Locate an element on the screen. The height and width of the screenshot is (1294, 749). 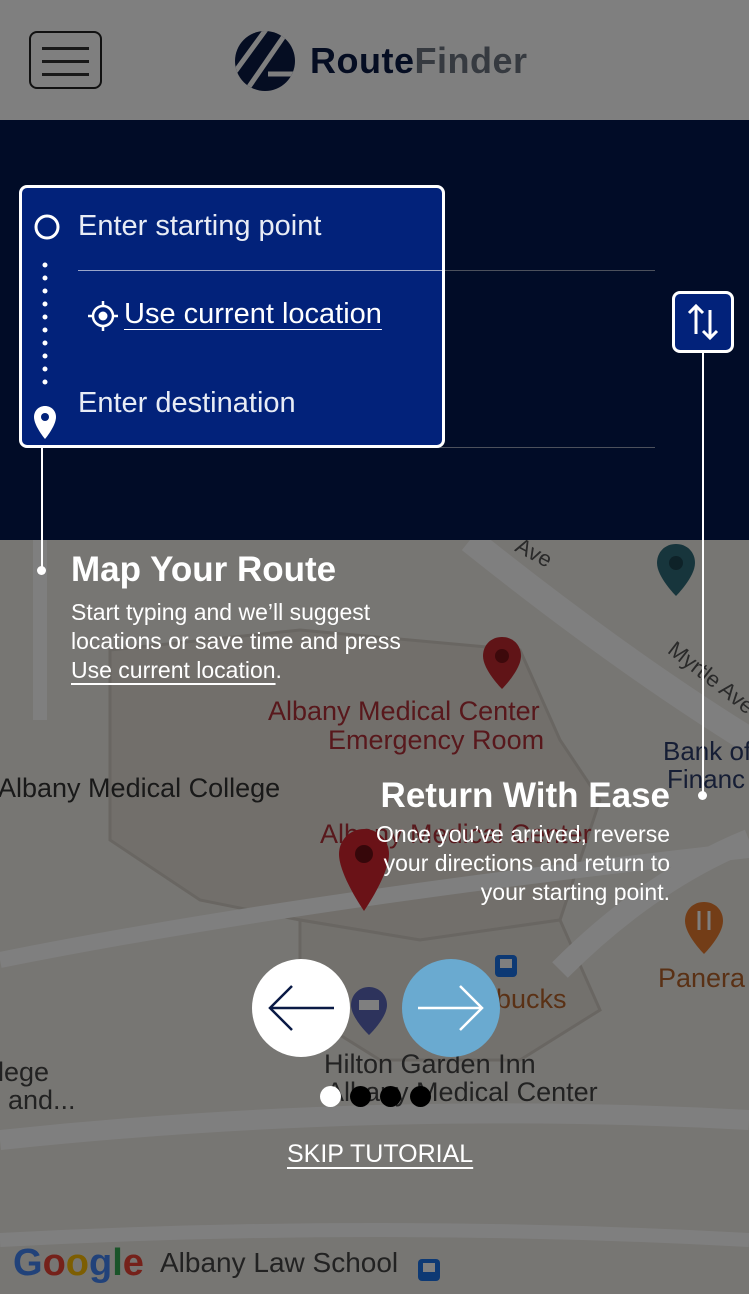
tip-body-text: . is located at coordinates (278, 670).